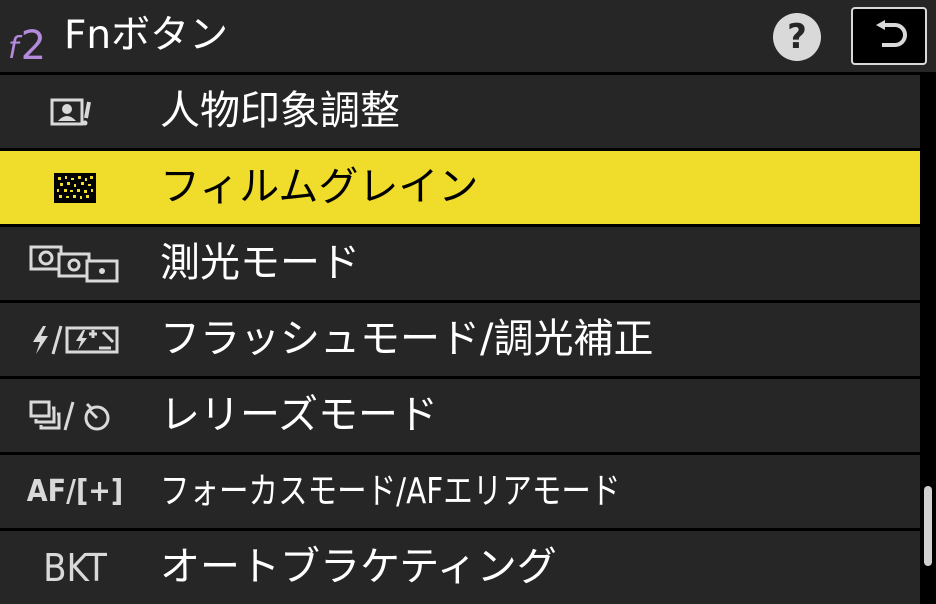 The image size is (936, 604). I want to click on menu-item-film-grain: フィルムグレイン, so click(460, 186).